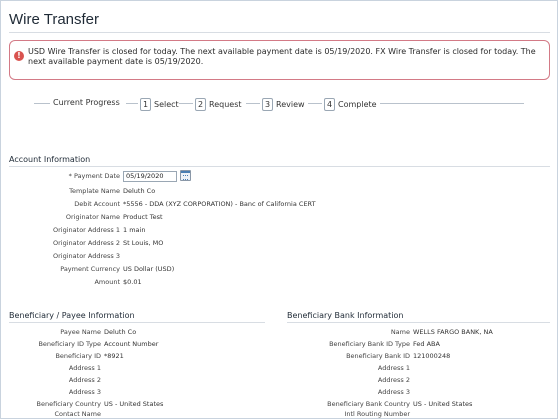 The width and height of the screenshot is (558, 419). Describe the element at coordinates (72, 315) in the screenshot. I see `beneficiary-section-title: Beneficiary / Payee Information` at that location.